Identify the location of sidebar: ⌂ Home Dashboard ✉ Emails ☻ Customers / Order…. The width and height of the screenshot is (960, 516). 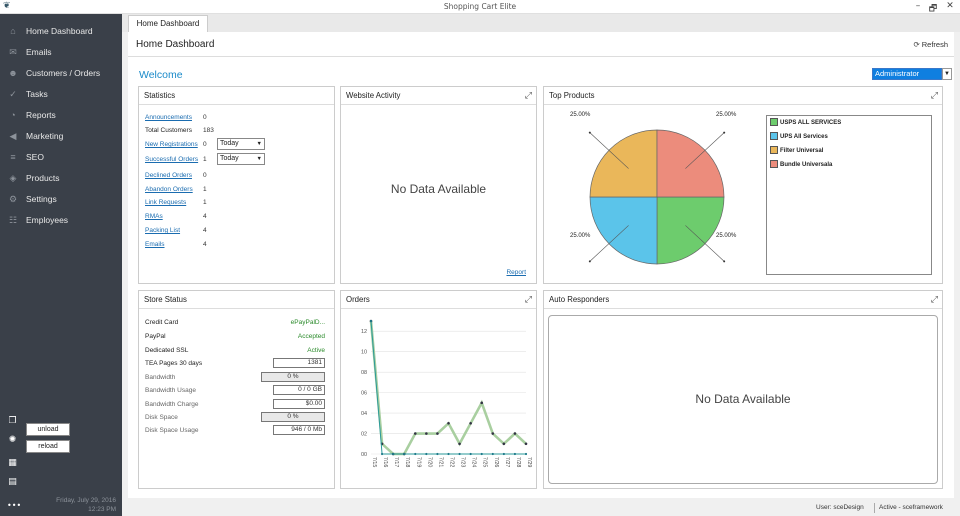
(61, 265).